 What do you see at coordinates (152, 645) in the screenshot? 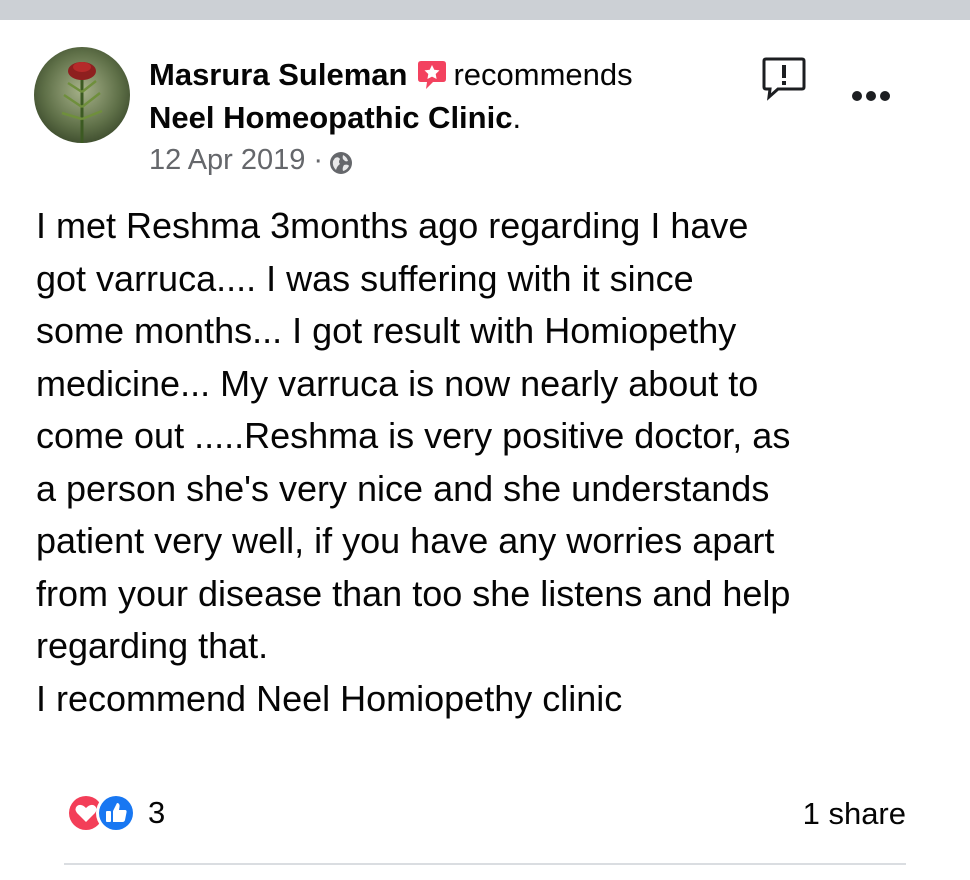
I see `post-body-line: regarding that.` at bounding box center [152, 645].